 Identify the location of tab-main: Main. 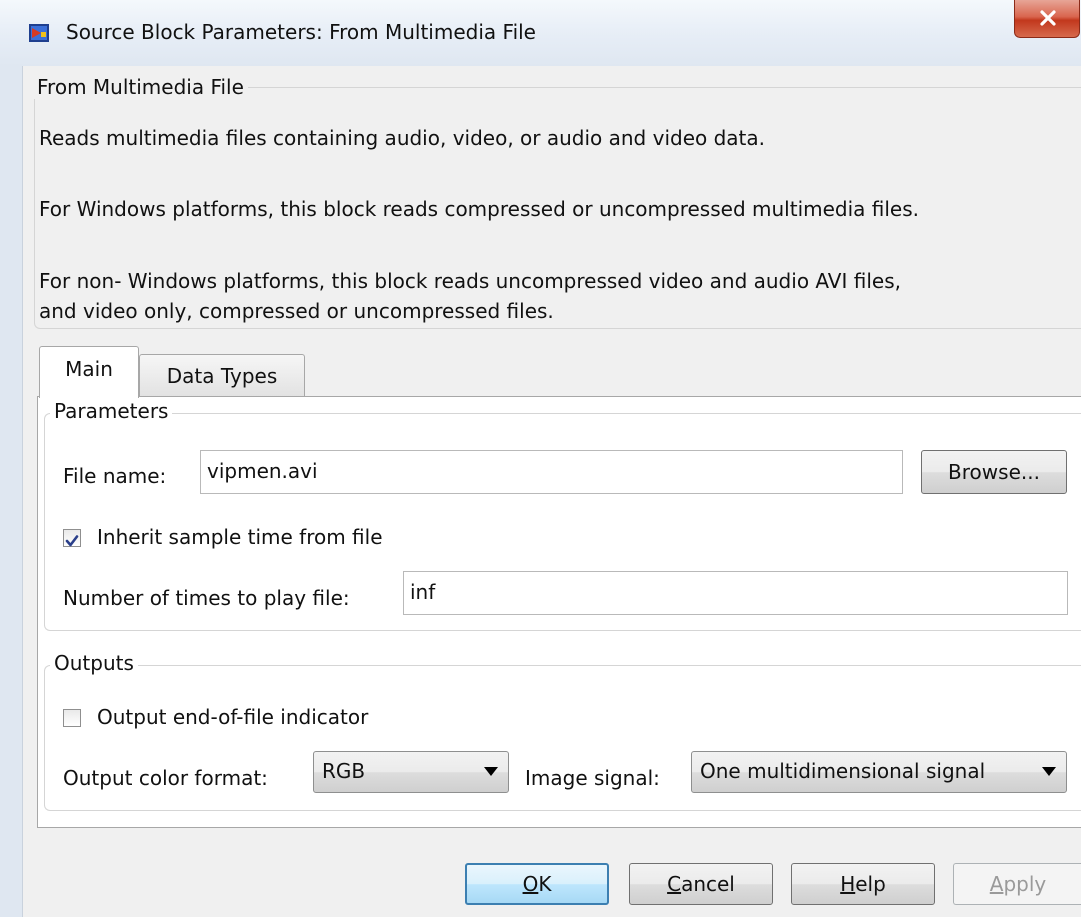
(89, 372).